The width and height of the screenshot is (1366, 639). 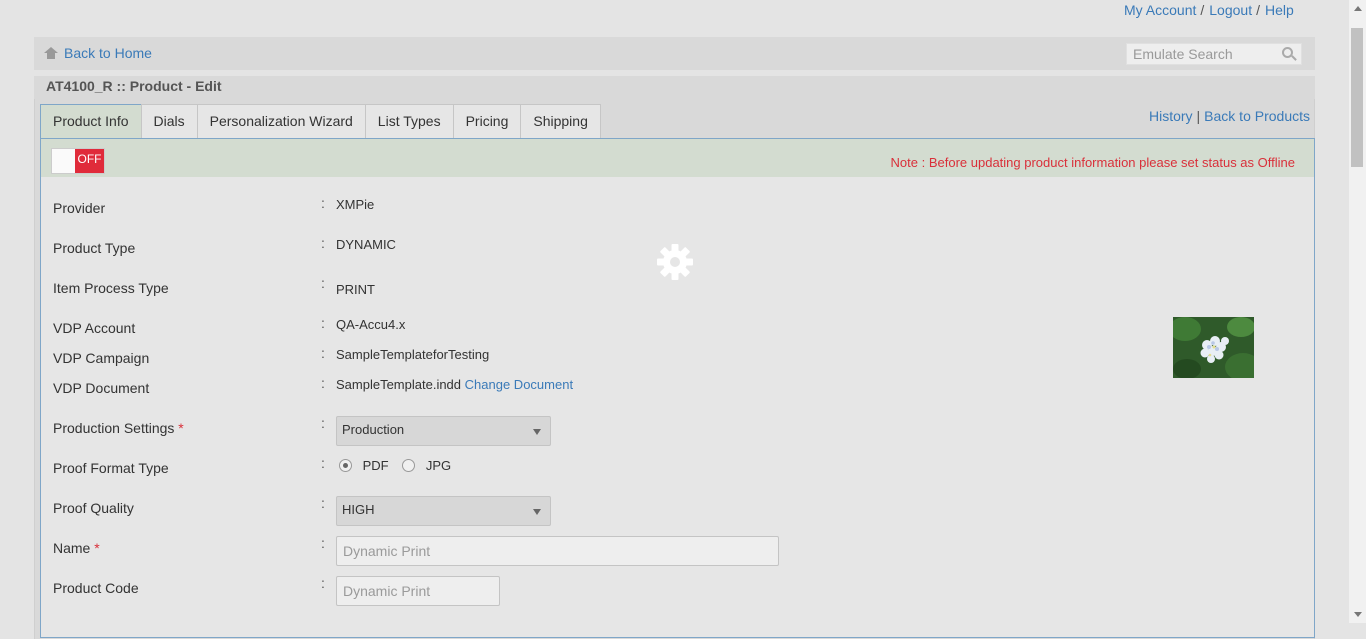 I want to click on jpg-radio, so click(x=409, y=465).